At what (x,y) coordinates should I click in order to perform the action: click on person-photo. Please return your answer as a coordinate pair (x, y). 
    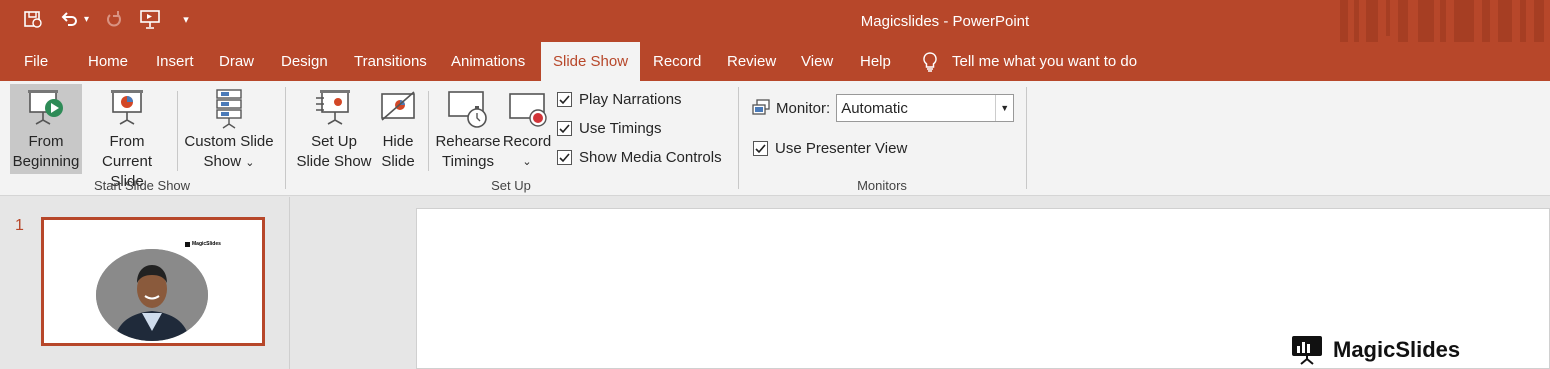
    Looking at the image, I should click on (152, 295).